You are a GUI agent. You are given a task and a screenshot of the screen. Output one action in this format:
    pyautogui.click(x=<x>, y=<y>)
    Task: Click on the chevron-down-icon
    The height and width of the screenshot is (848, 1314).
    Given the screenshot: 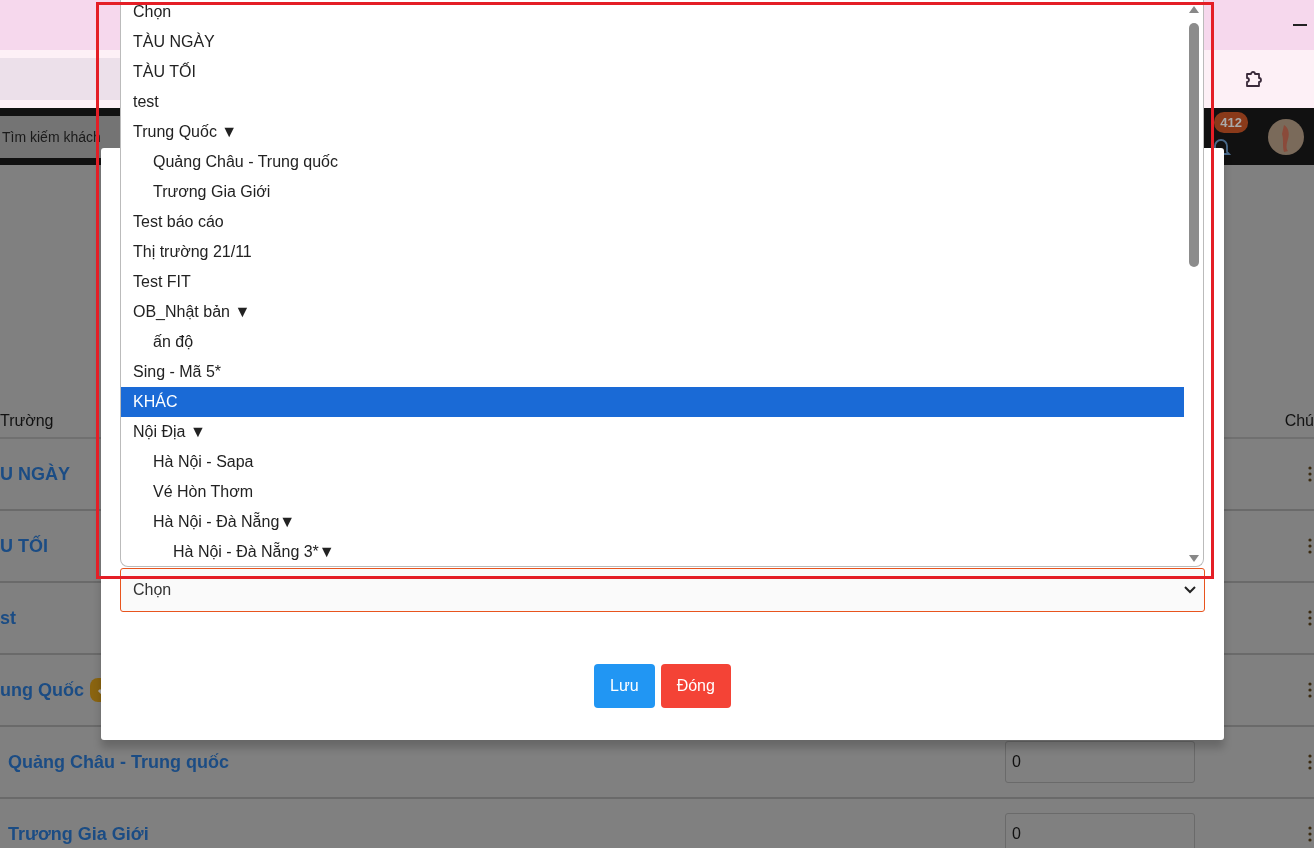 What is the action you would take?
    pyautogui.click(x=1190, y=590)
    